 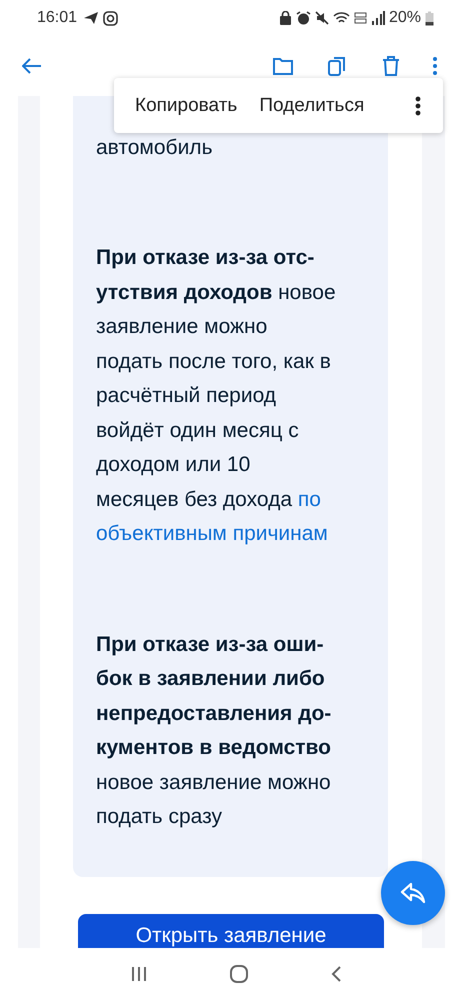 I want to click on link: объективным причинам, so click(x=212, y=533).